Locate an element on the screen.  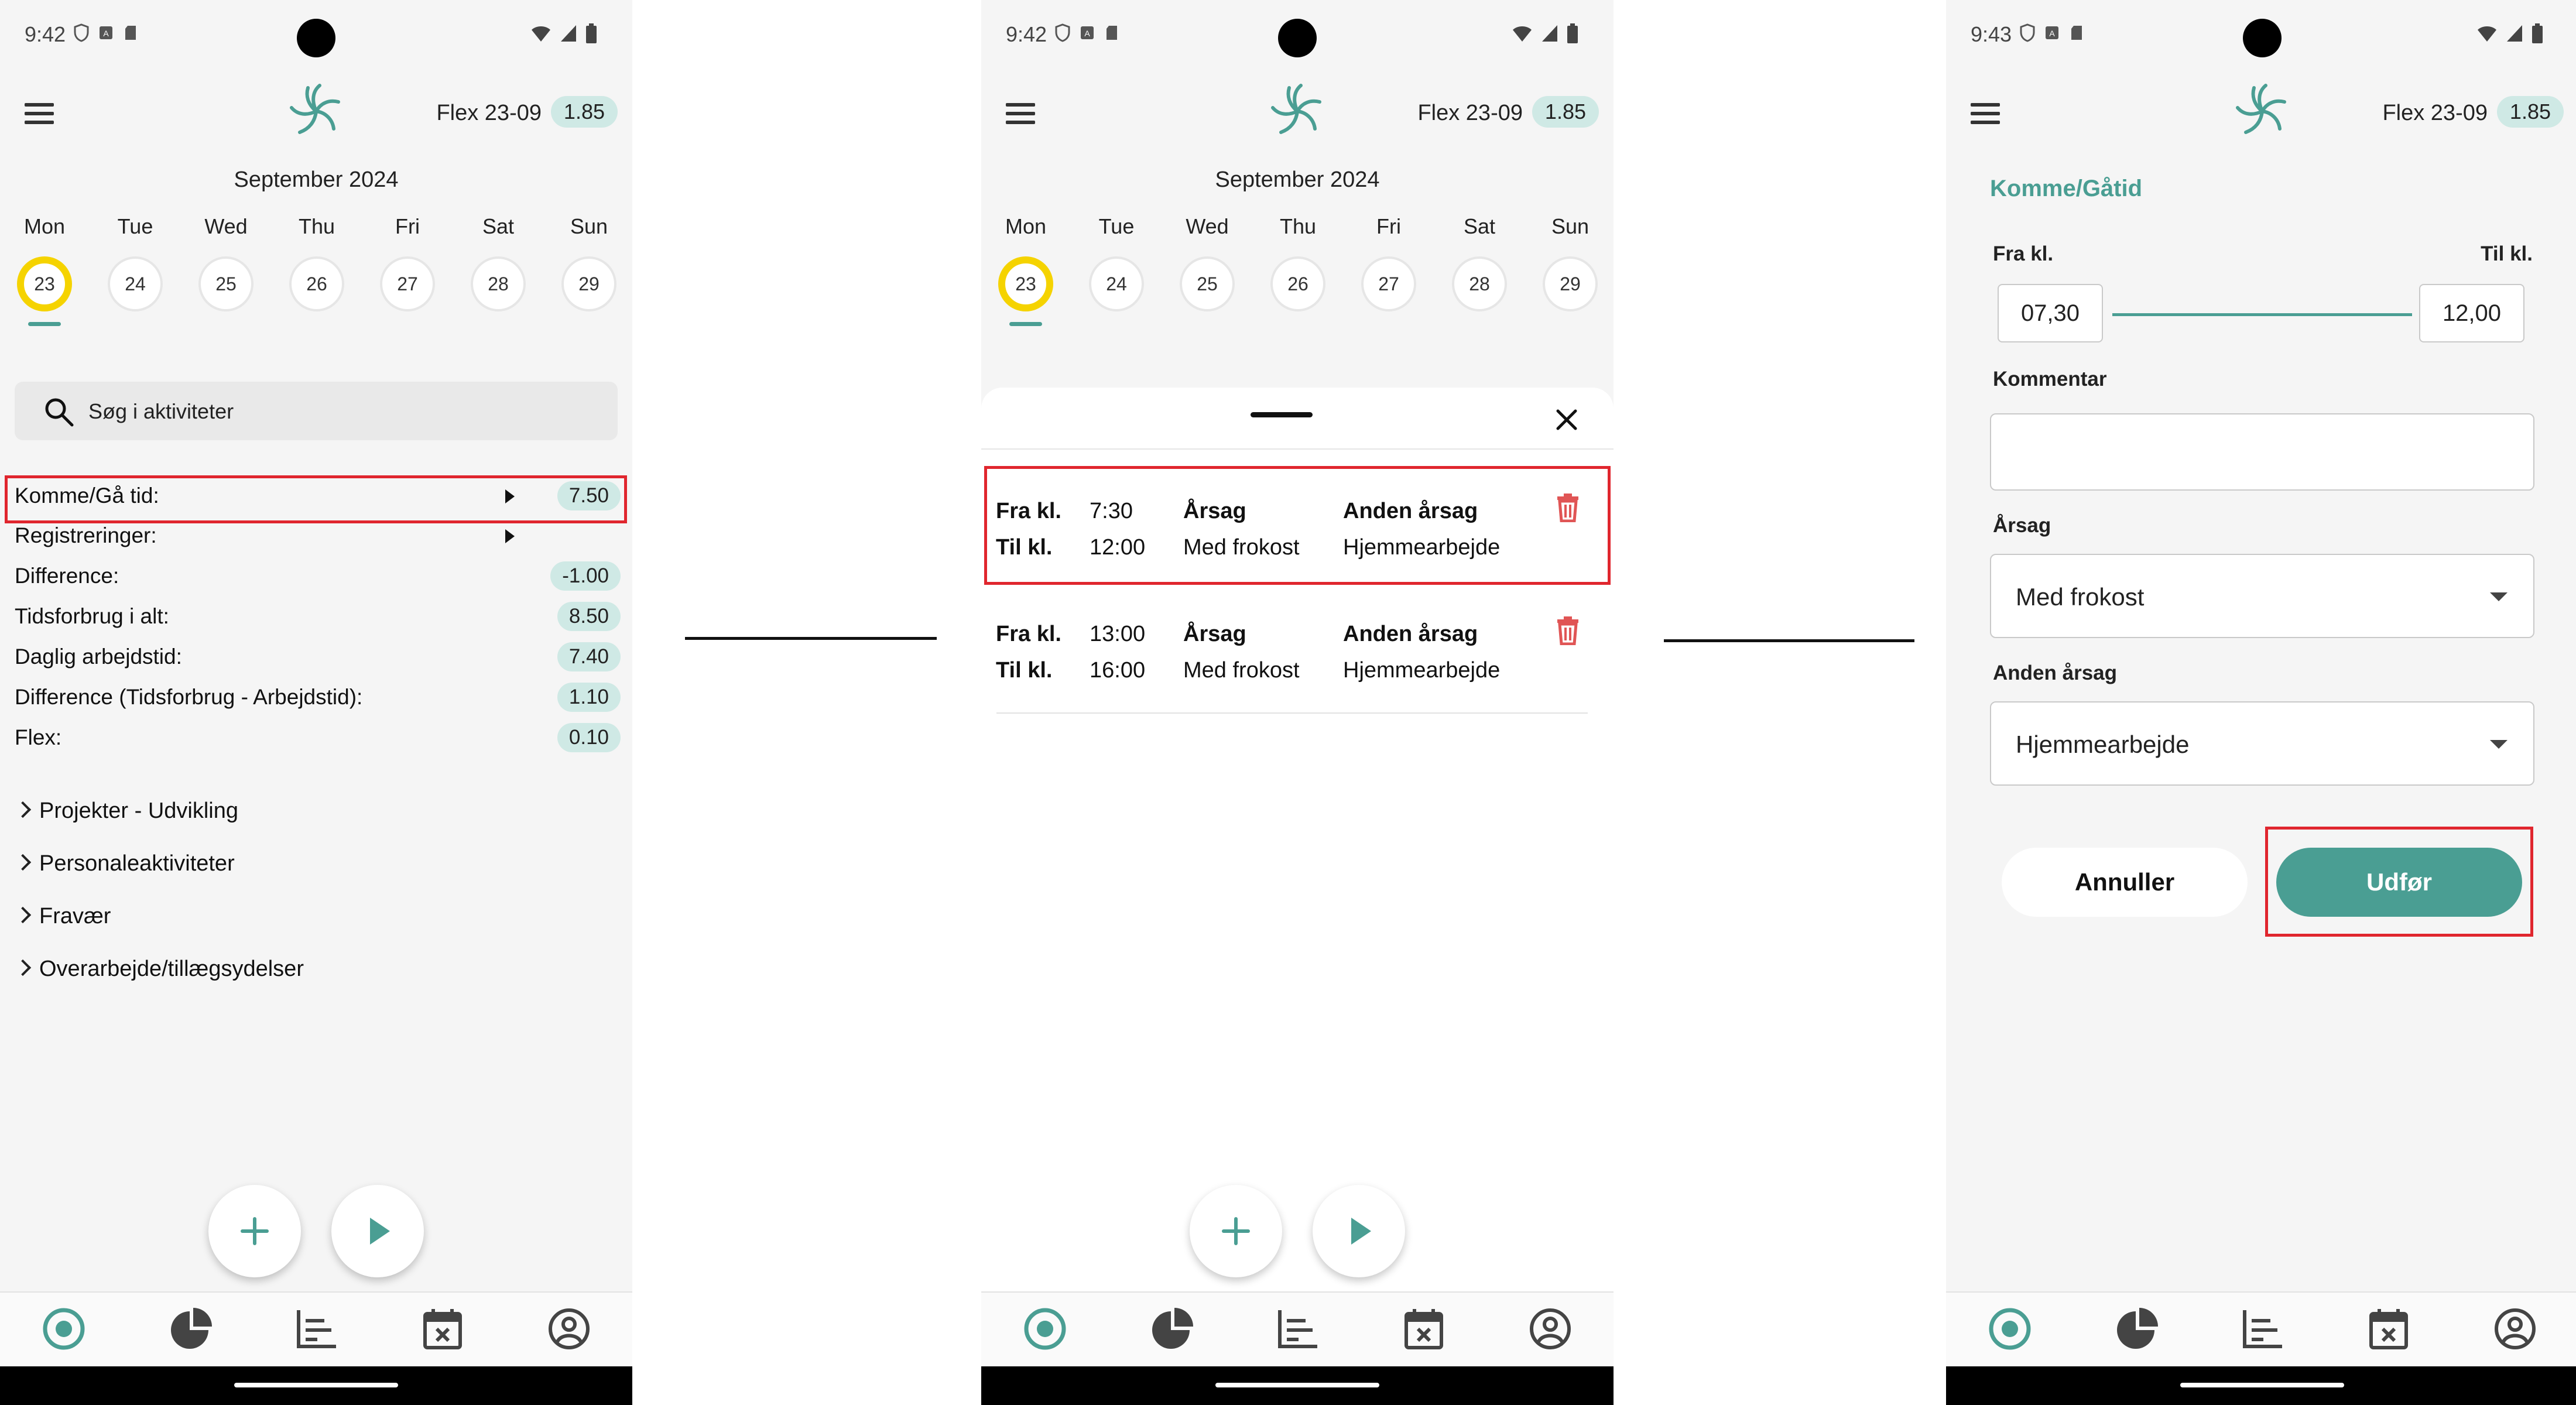
section-label: Projekter - Udvikling is located at coordinates (138, 811).